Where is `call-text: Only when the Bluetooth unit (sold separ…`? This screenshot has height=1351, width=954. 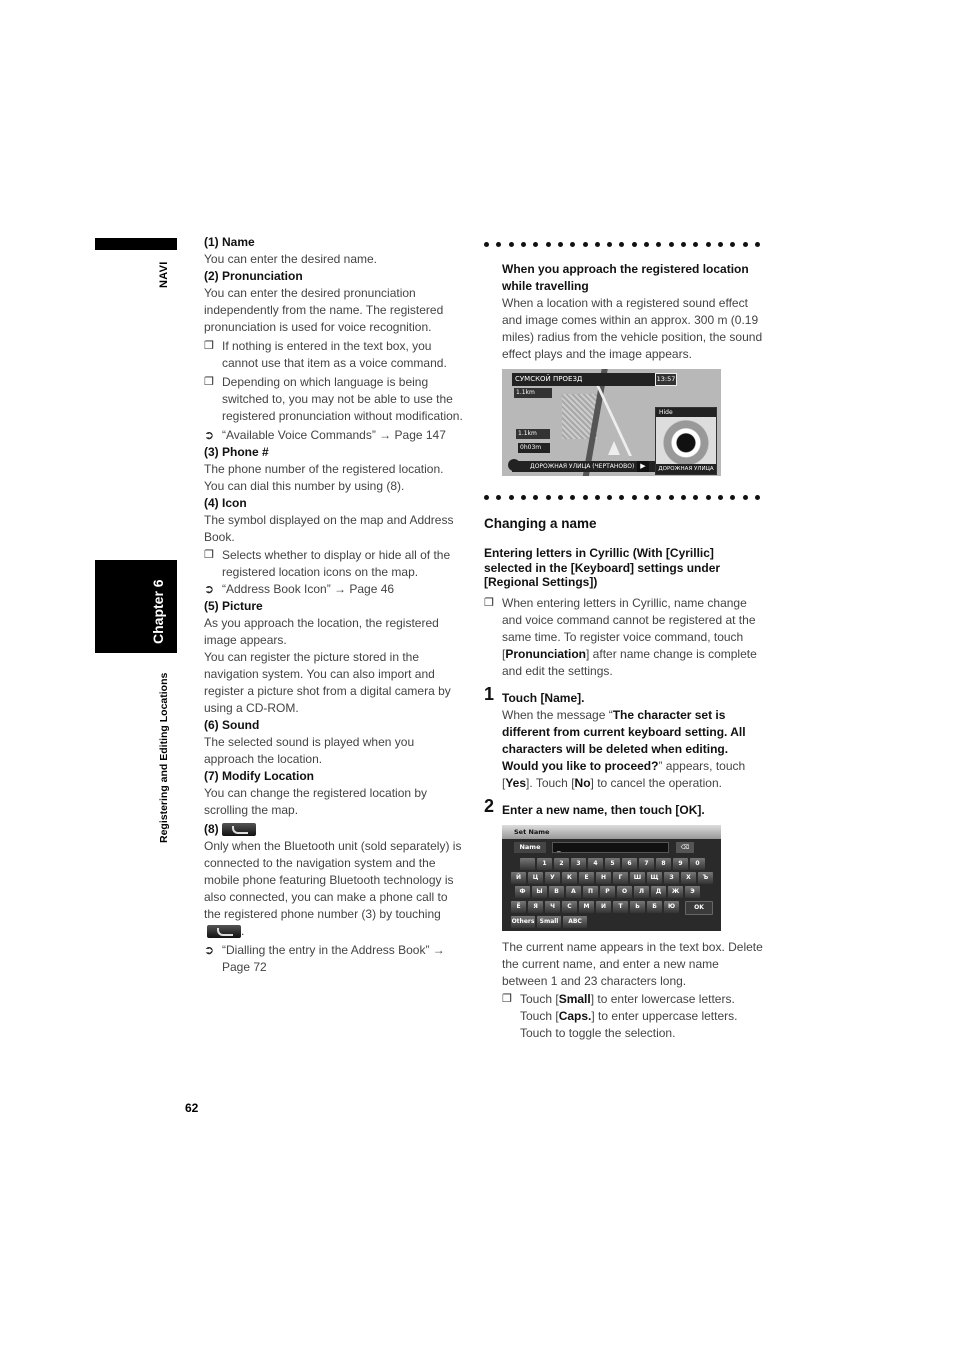 call-text: Only when the Bluetooth unit (sold separ… is located at coordinates (333, 880).